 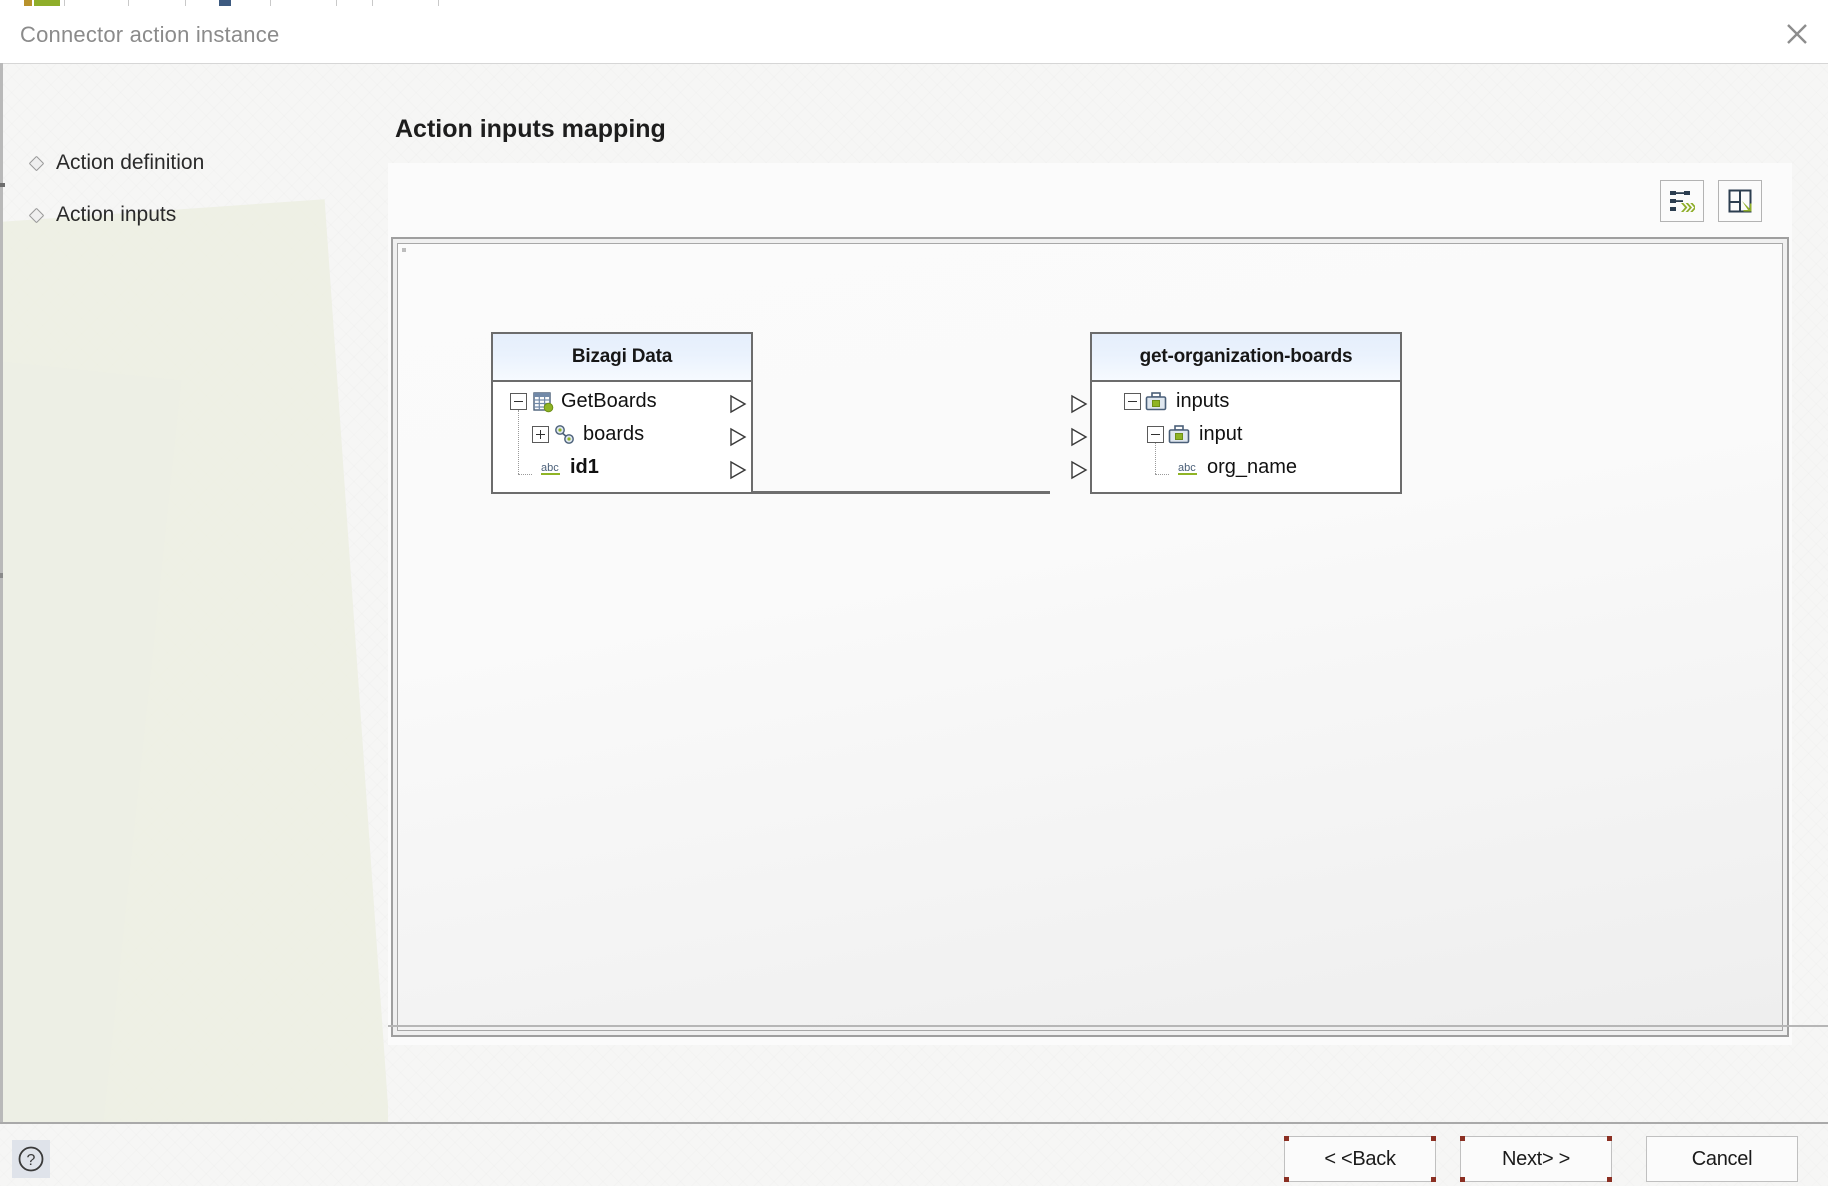 I want to click on tree-row: boards, so click(x=622, y=434).